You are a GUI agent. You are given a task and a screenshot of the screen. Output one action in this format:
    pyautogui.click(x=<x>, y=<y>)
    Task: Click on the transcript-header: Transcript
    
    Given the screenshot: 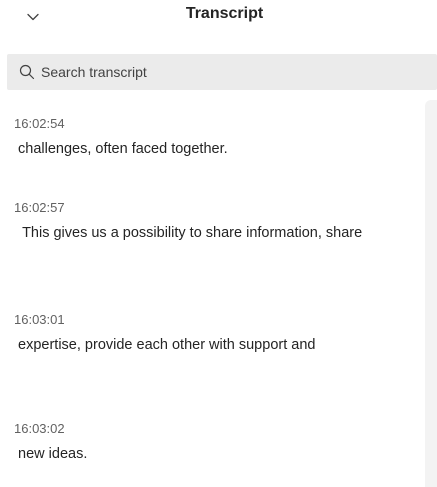 What is the action you would take?
    pyautogui.click(x=218, y=18)
    